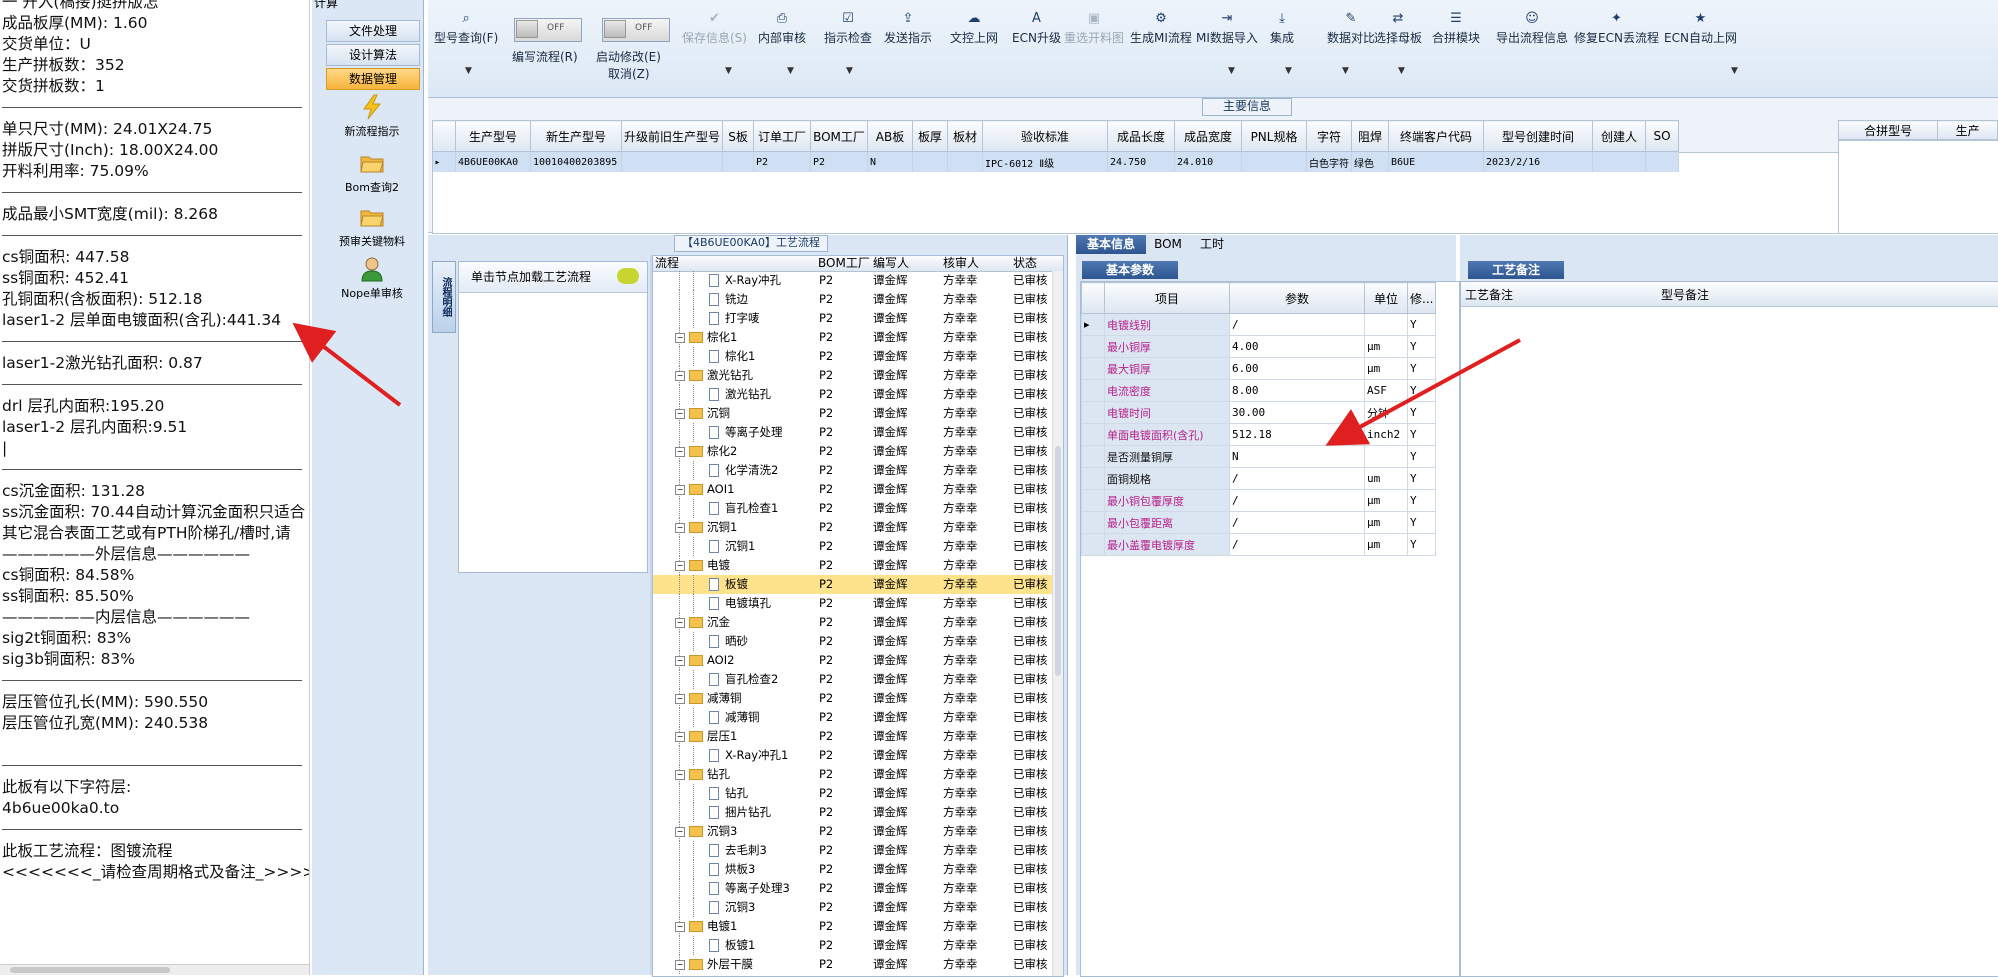 The height and width of the screenshot is (977, 1998). I want to click on table-row: 最小铜包覆厚度 / μm Y, so click(1259, 500).